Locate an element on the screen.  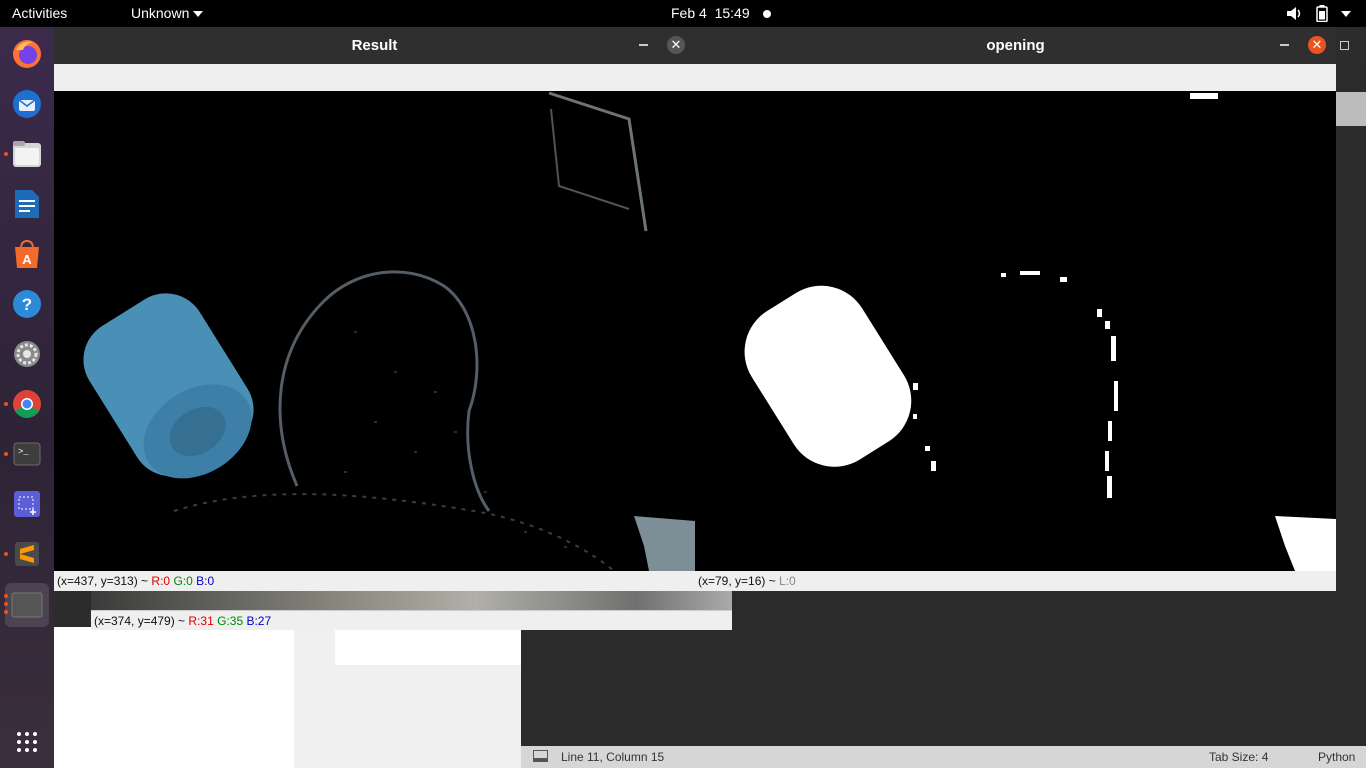
syntax-language: Python is located at coordinates (1336, 757).